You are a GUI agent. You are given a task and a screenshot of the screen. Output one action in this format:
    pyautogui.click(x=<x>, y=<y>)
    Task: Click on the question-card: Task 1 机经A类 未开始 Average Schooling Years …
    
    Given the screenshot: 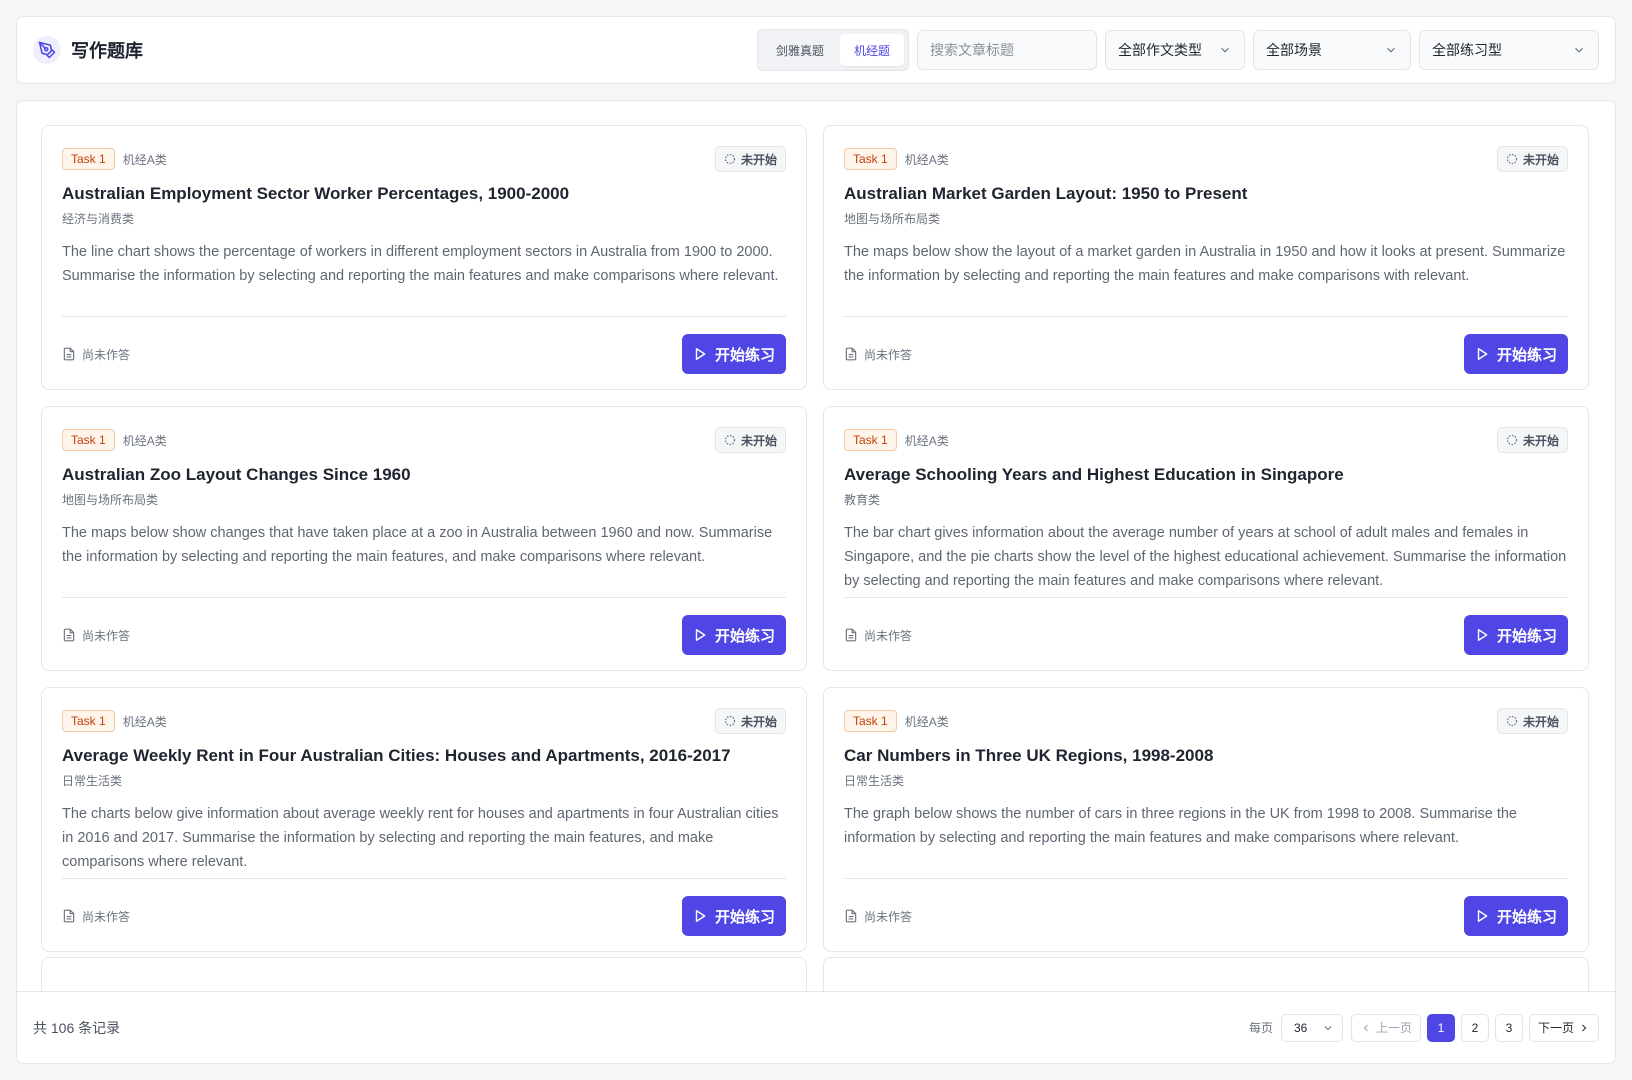 What is the action you would take?
    pyautogui.click(x=1206, y=538)
    